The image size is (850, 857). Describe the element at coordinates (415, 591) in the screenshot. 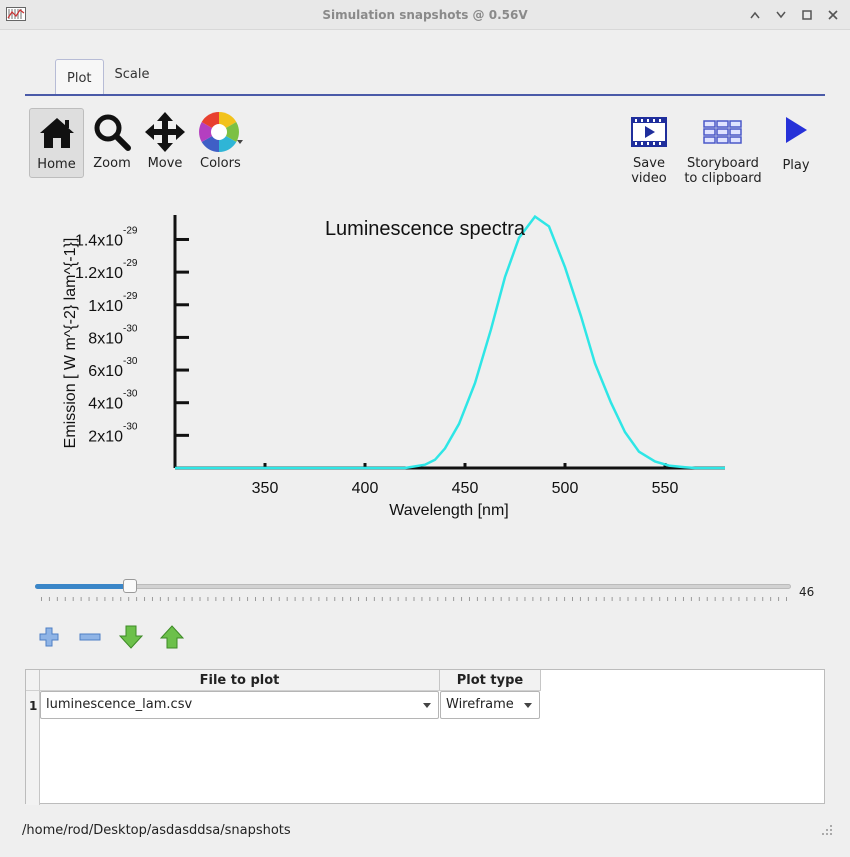

I see `frame-slider` at that location.